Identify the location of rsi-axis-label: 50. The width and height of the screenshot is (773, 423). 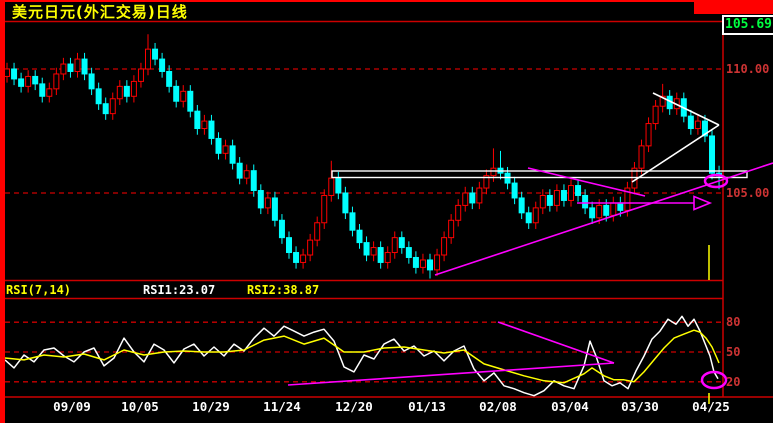
(733, 352).